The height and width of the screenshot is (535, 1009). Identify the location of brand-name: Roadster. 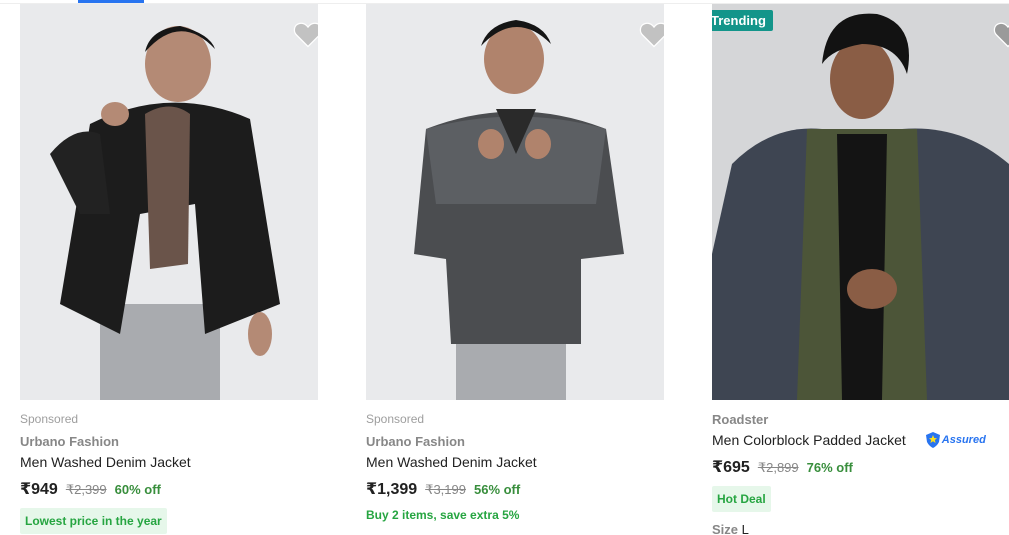
(740, 419).